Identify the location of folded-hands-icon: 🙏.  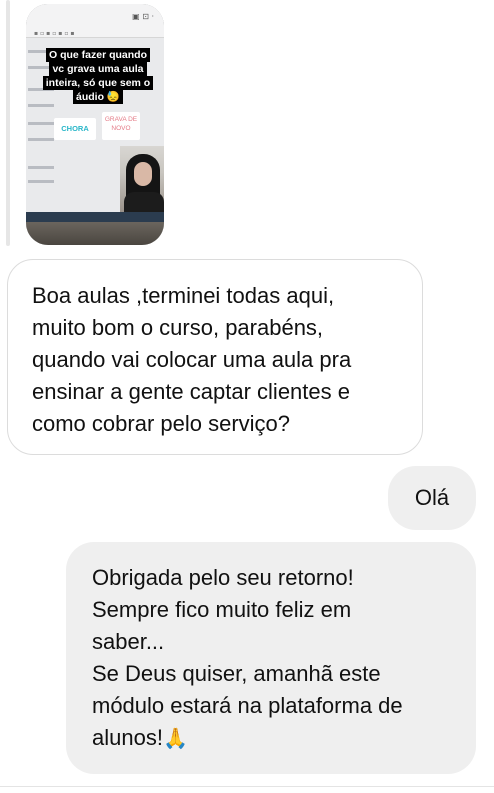
(175, 738).